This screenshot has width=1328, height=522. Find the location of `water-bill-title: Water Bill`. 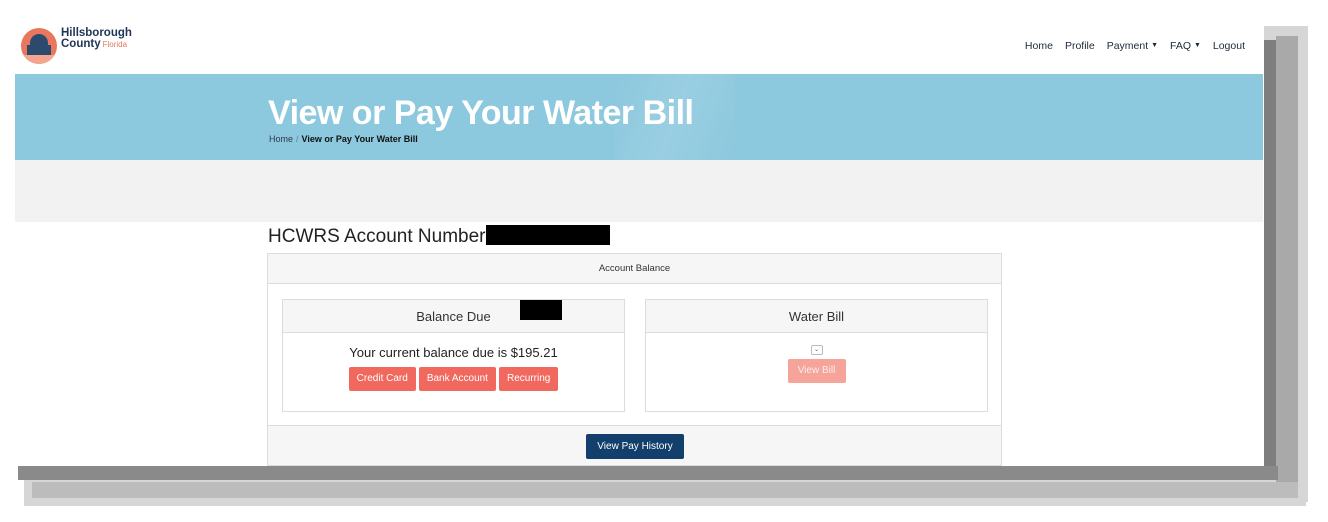

water-bill-title: Water Bill is located at coordinates (816, 316).